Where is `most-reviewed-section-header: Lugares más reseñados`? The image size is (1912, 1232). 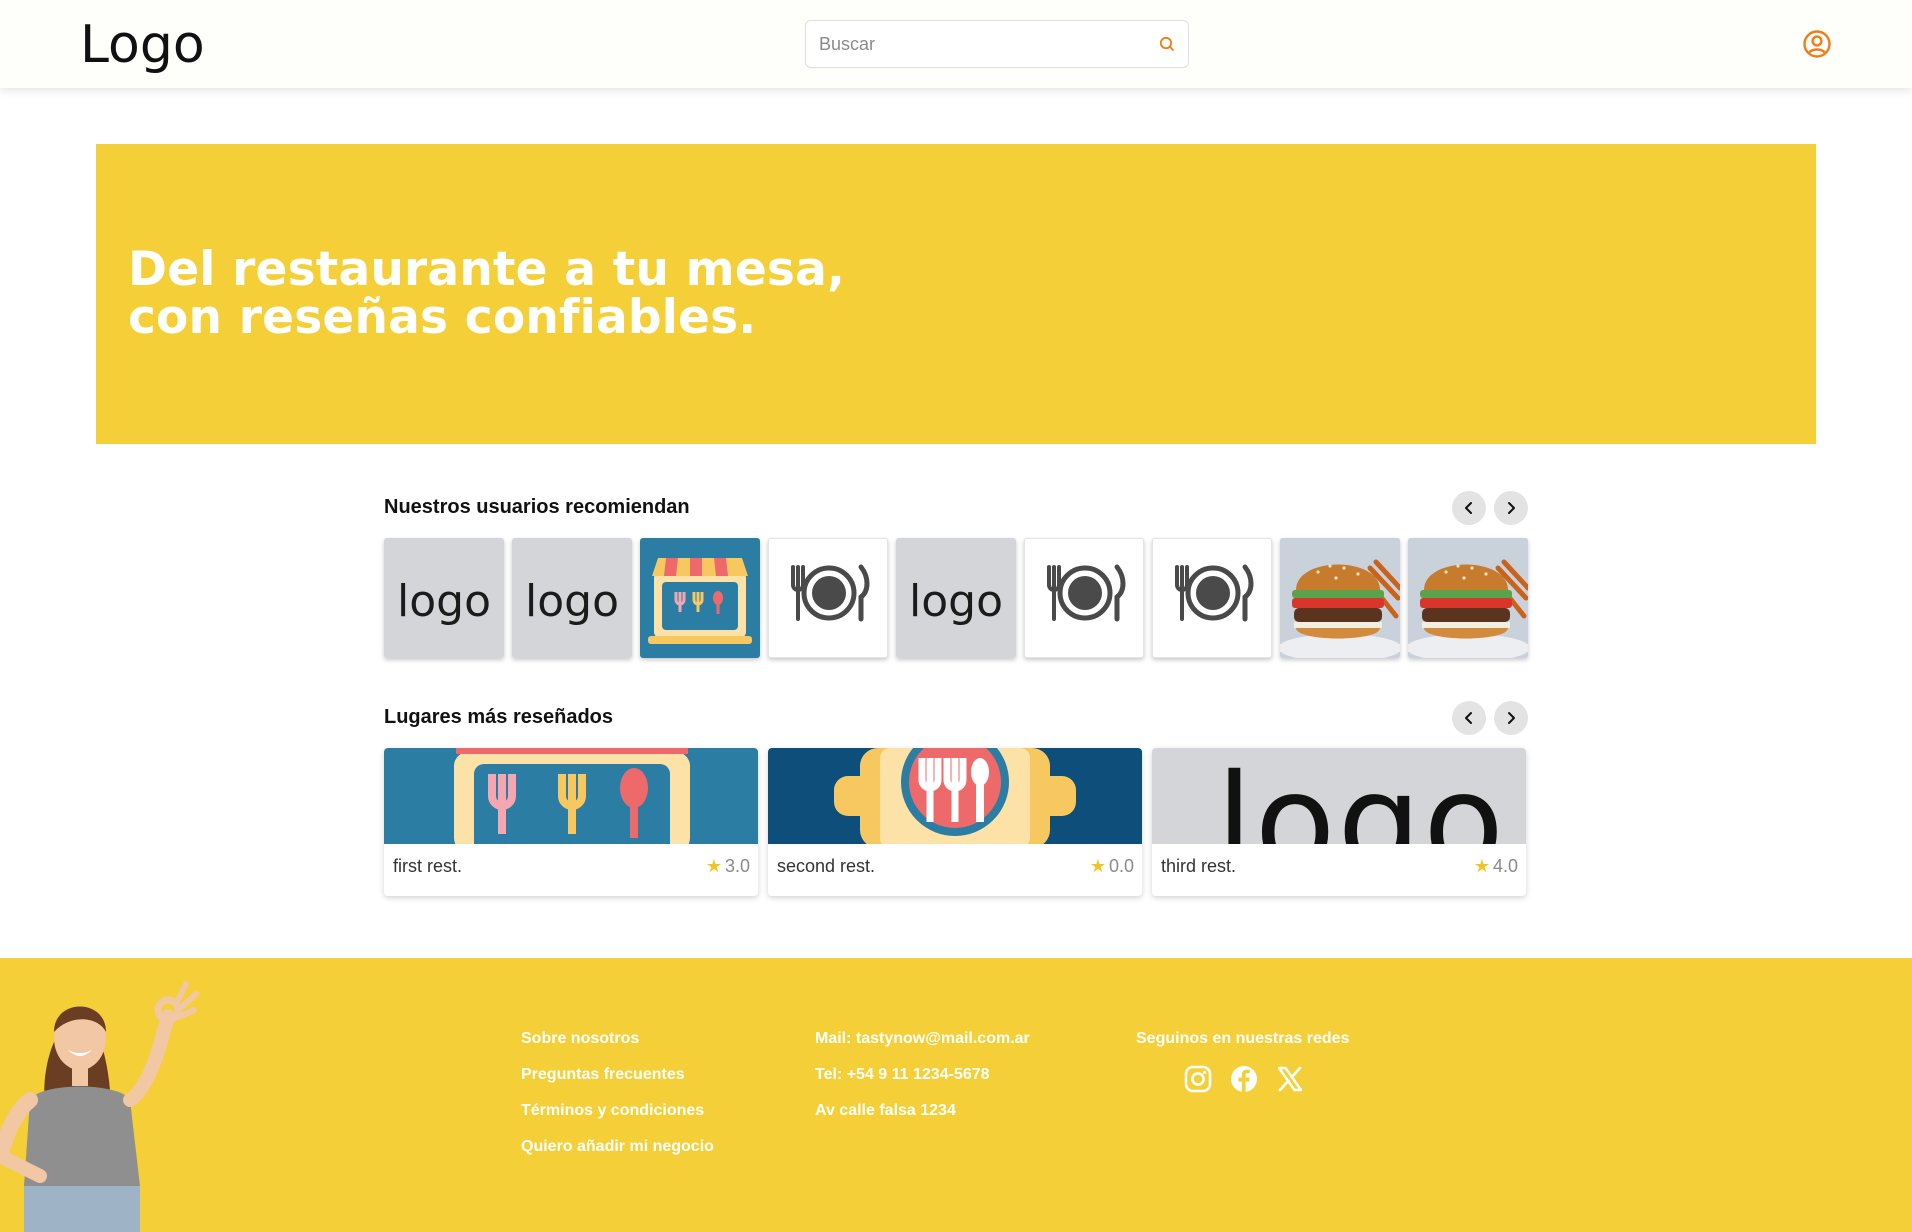
most-reviewed-section-header: Lugares más reseñados is located at coordinates (956, 718).